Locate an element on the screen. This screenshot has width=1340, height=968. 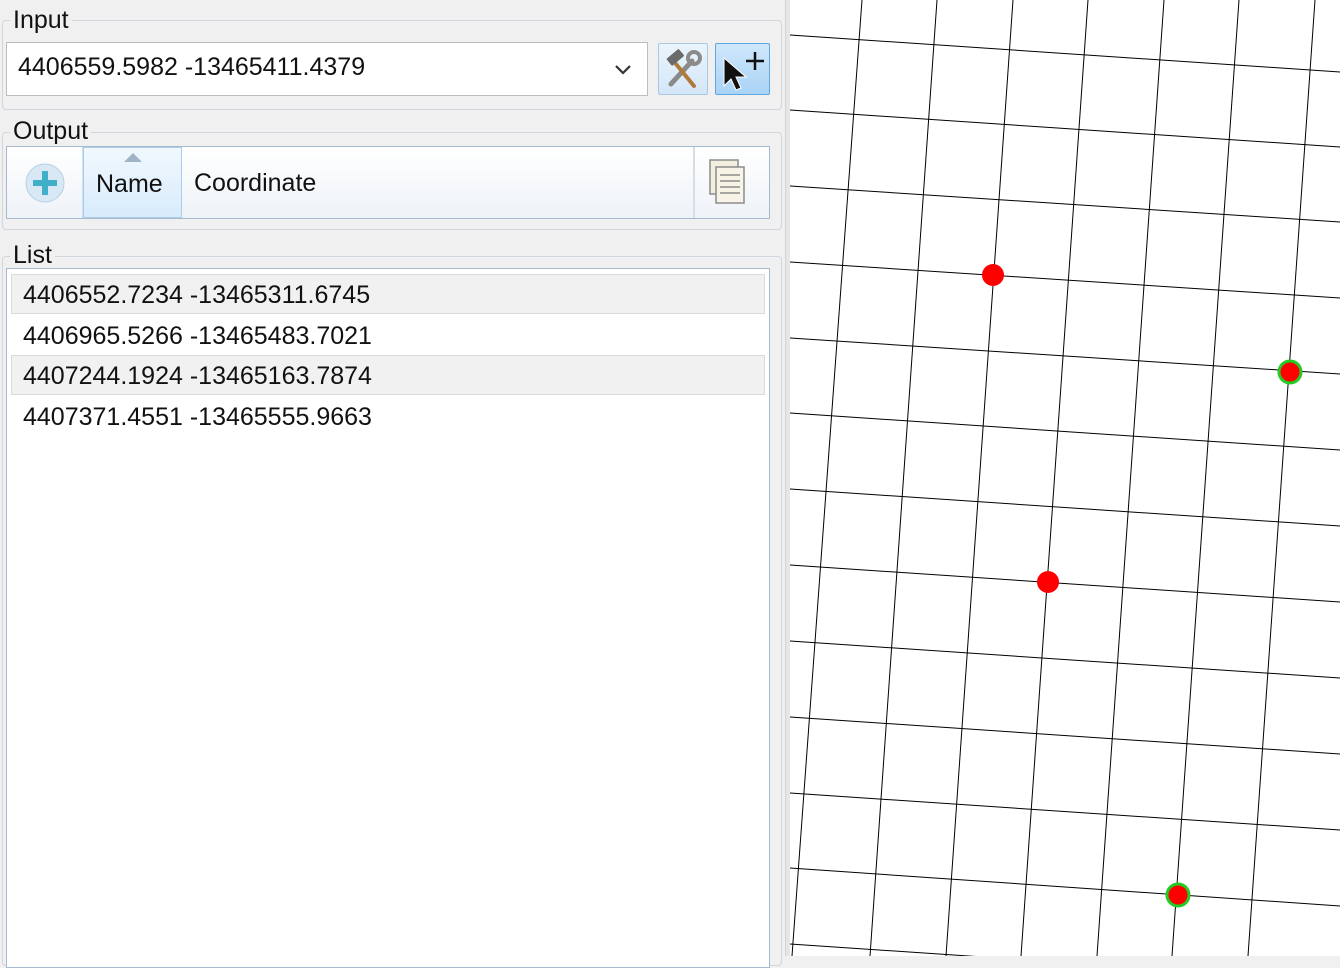
list-item: 4407371.4551 -13465555.9663 is located at coordinates (388, 416).